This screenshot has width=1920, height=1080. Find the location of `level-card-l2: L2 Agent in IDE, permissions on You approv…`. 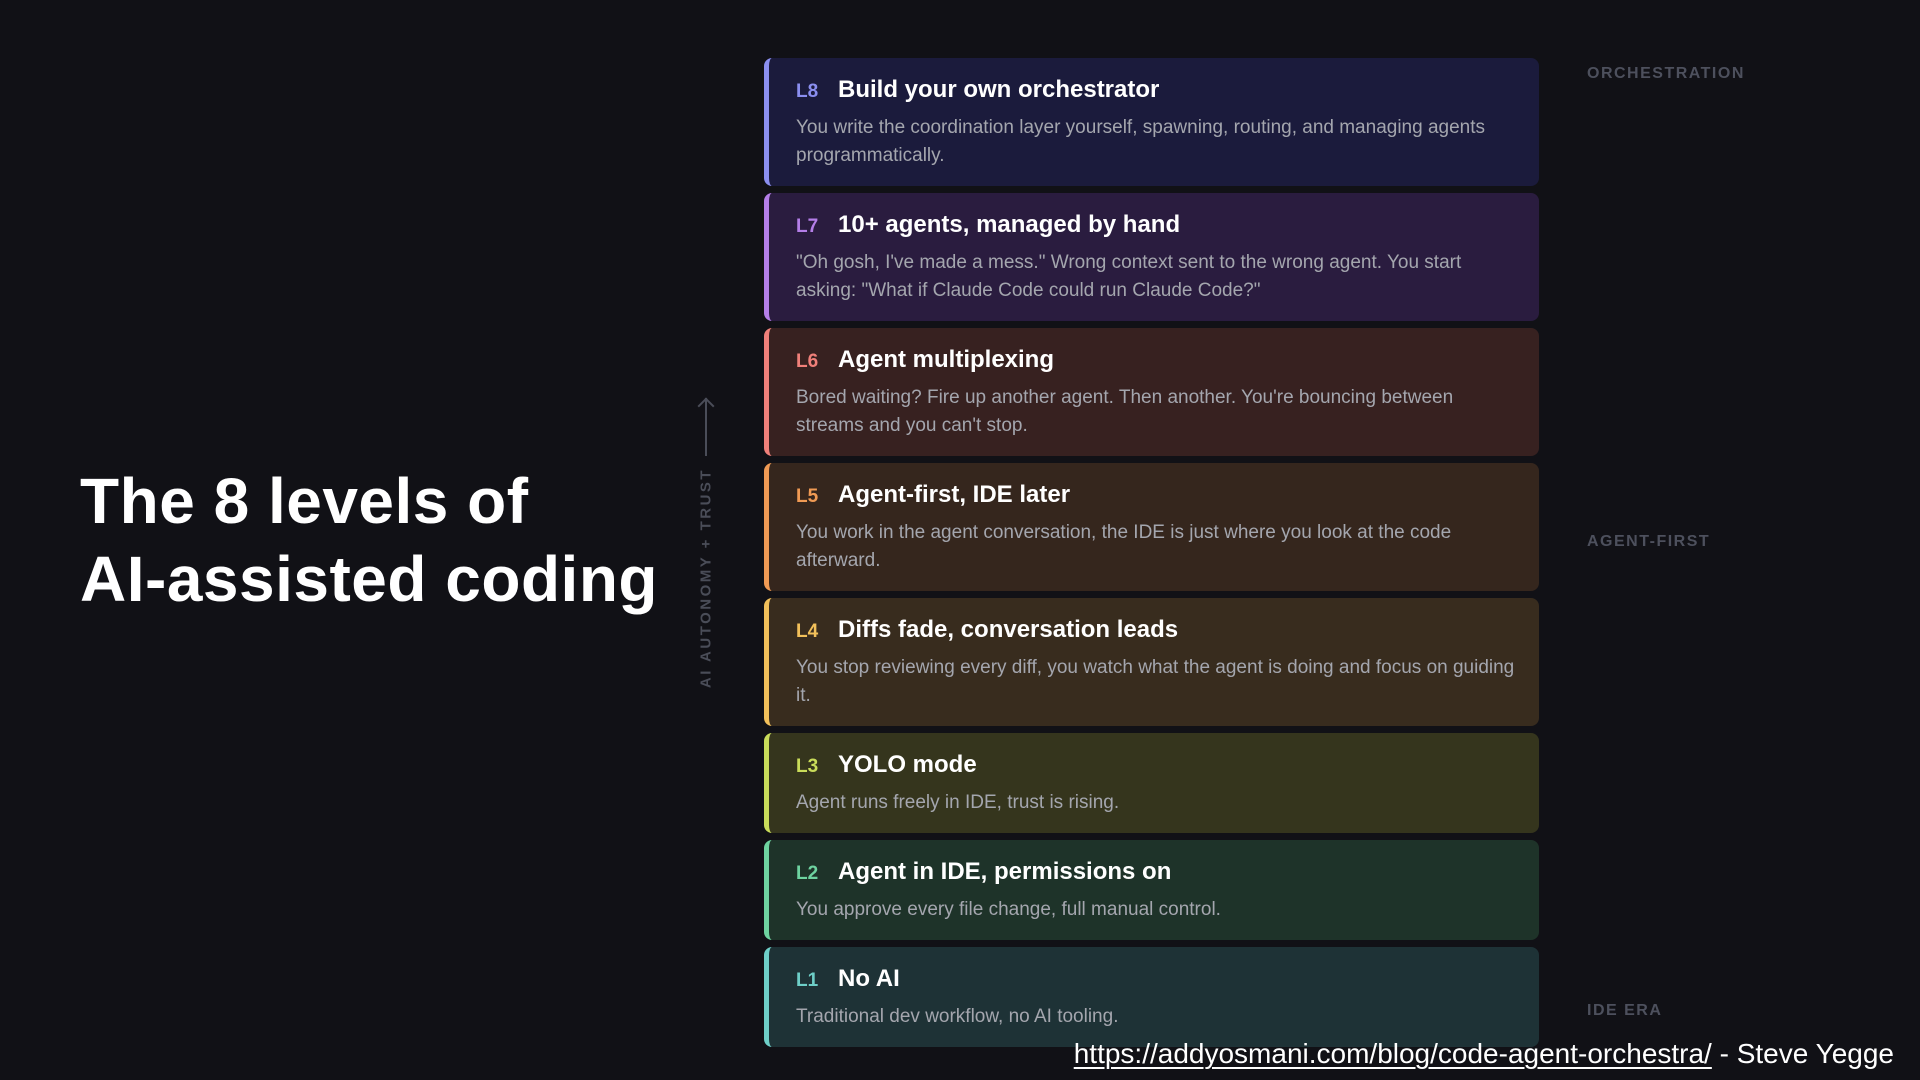

level-card-l2: L2 Agent in IDE, permissions on You approv… is located at coordinates (1151, 890).